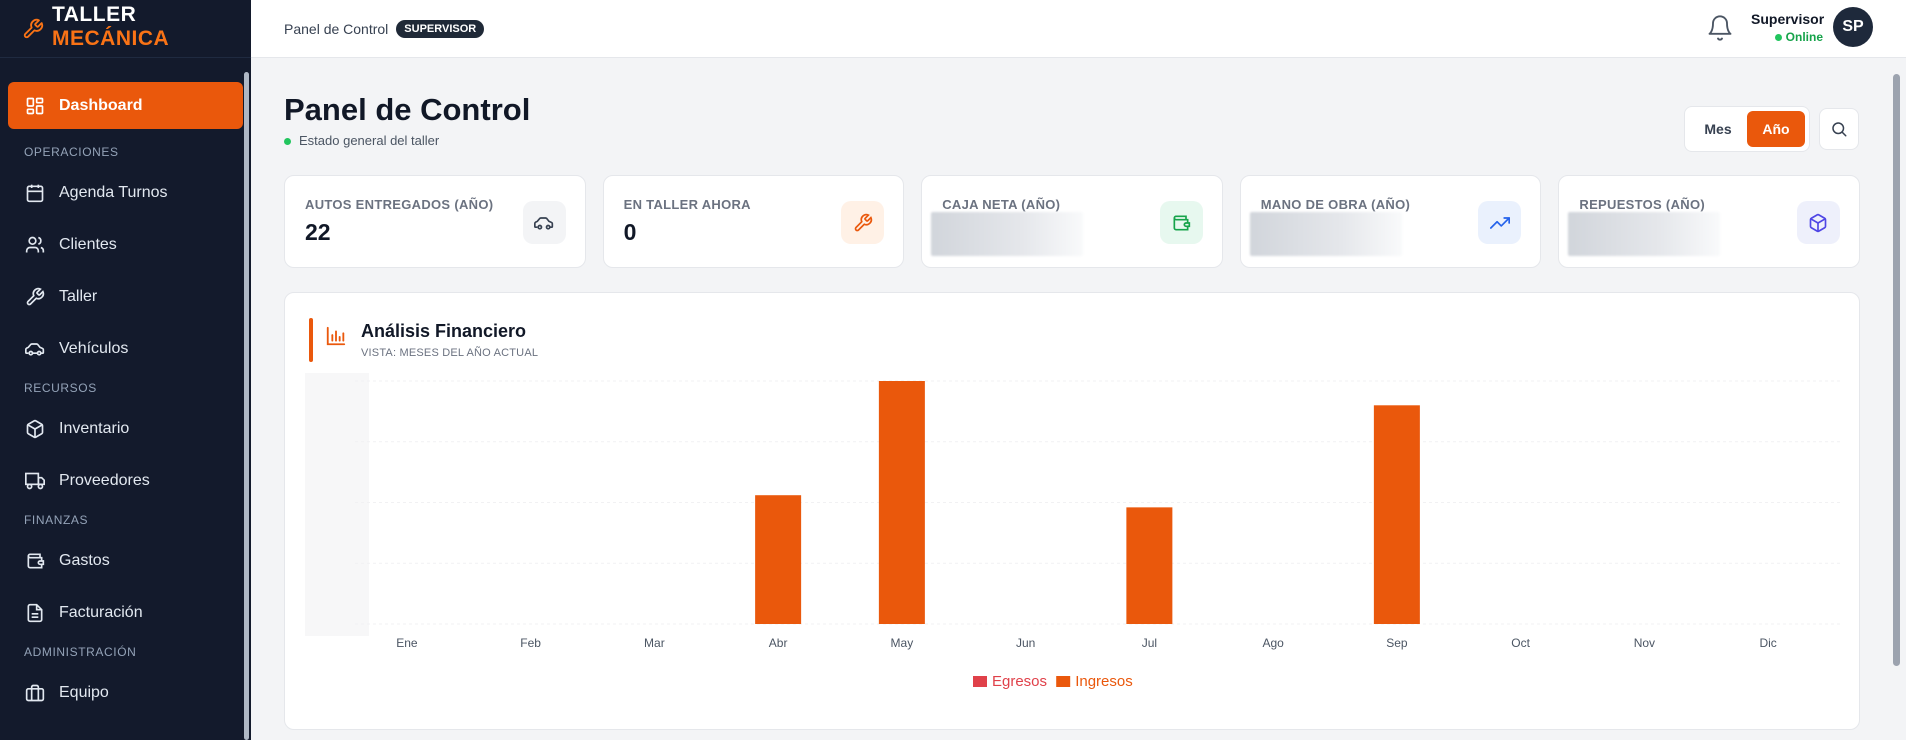 This screenshot has height=740, width=1906. Describe the element at coordinates (901, 502) in the screenshot. I see `bar-ingresos-may` at that location.